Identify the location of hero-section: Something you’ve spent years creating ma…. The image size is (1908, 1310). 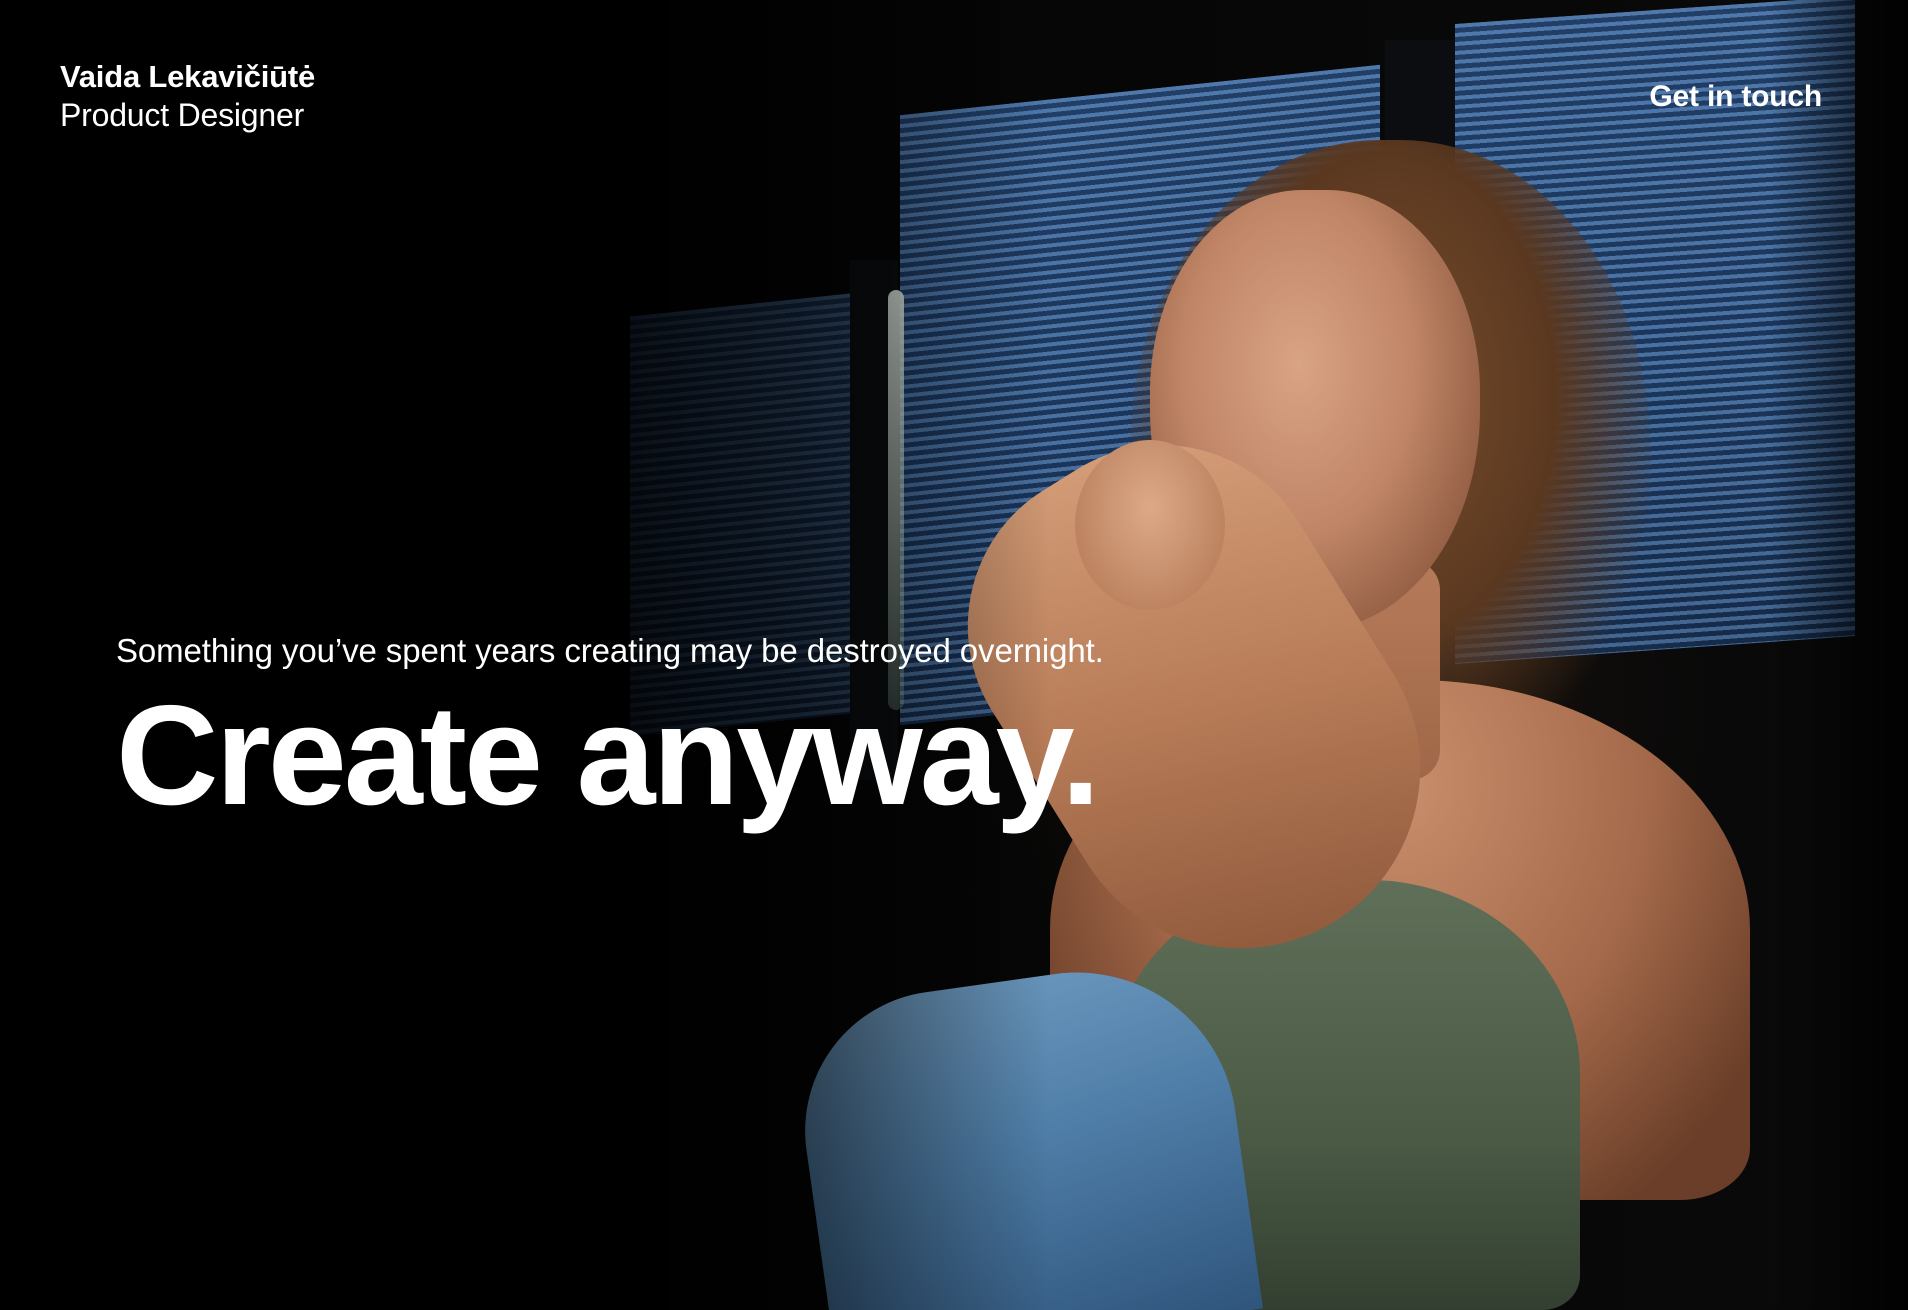
(610, 732).